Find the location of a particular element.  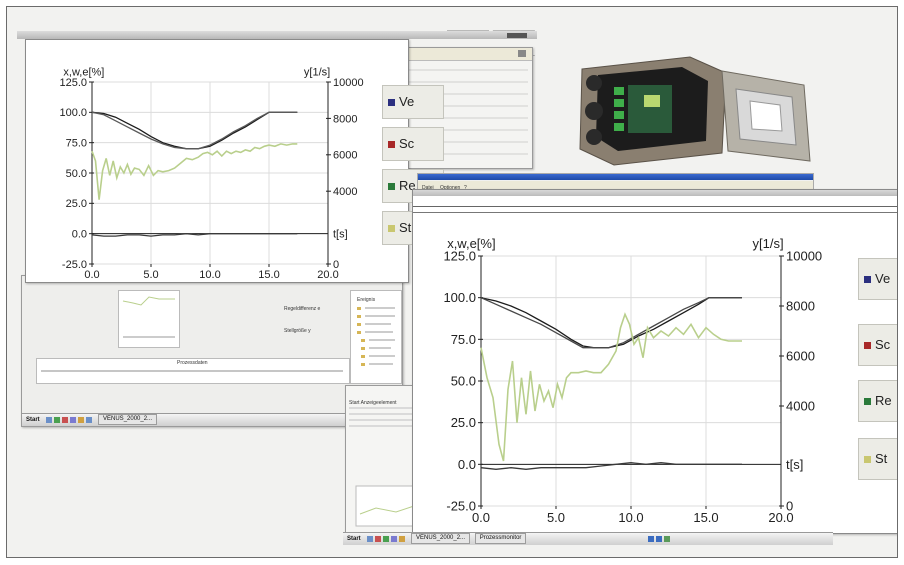

legend-main-item-2: Re is located at coordinates (877, 401).